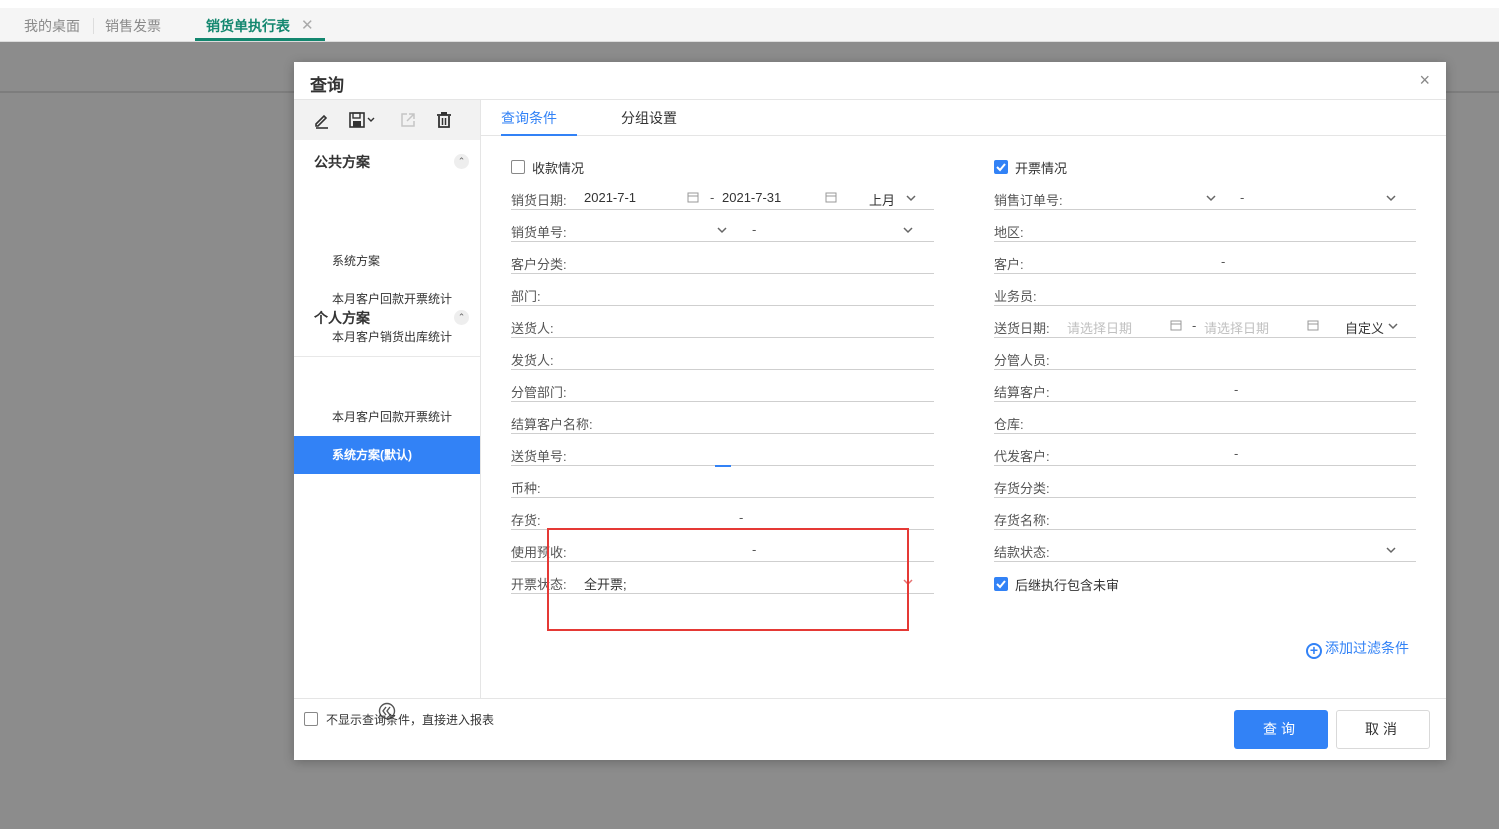 The image size is (1499, 829). Describe the element at coordinates (387, 261) in the screenshot. I see `scheme-item-system: 系统方案` at that location.